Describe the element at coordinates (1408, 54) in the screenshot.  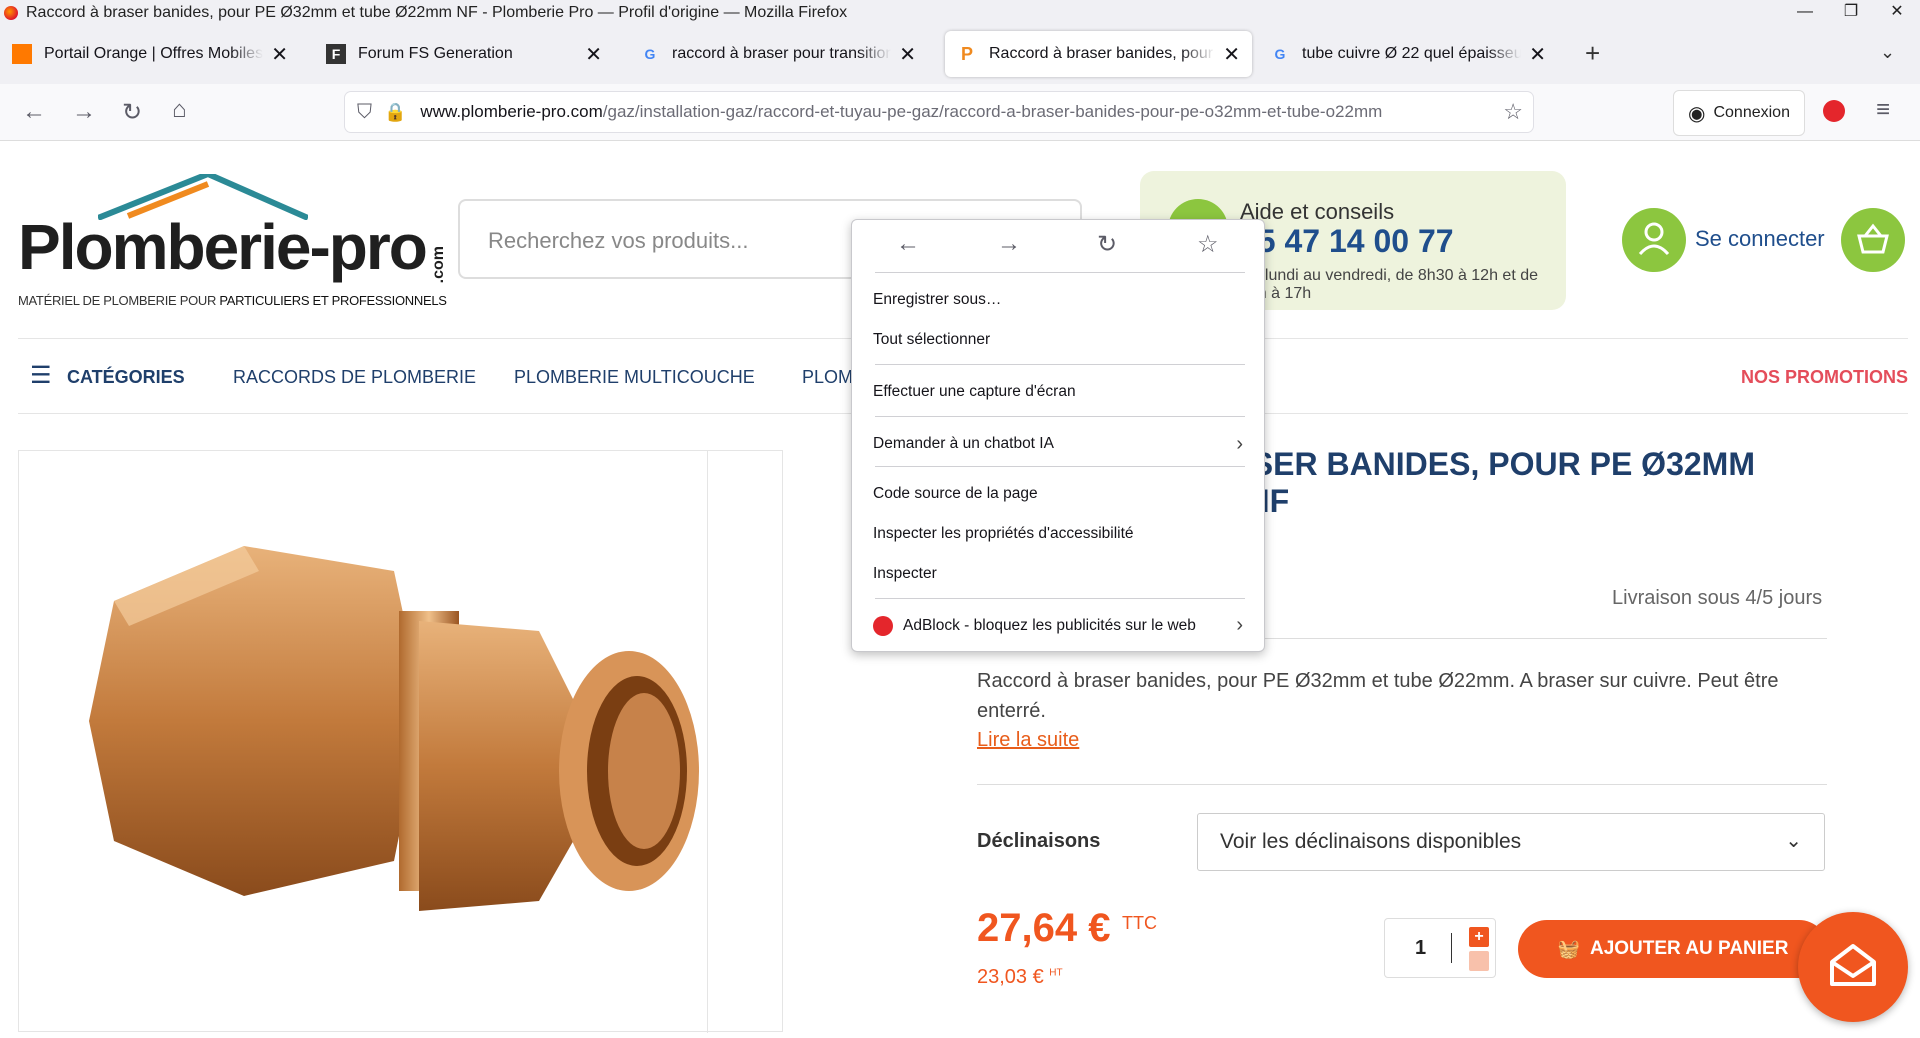
I see `tab-google-search-2: G tube cuivre Ø 22 quel épaisseur - G ✕` at that location.